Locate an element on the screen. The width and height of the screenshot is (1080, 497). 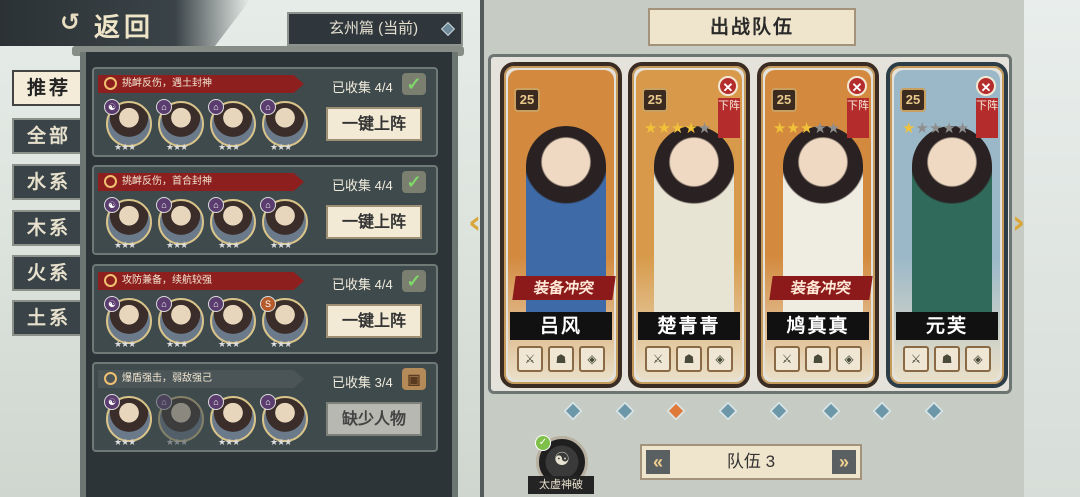
collected-count: 已收集 3/4 is located at coordinates (362, 382).